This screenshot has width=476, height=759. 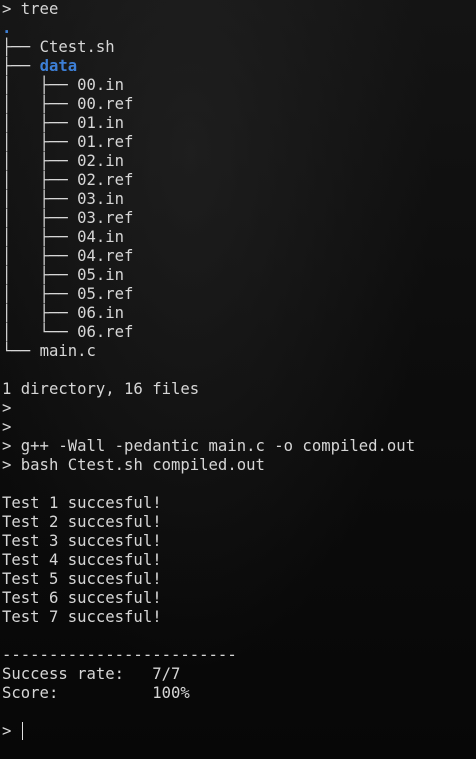 I want to click on file-name: 03.in, so click(x=101, y=199).